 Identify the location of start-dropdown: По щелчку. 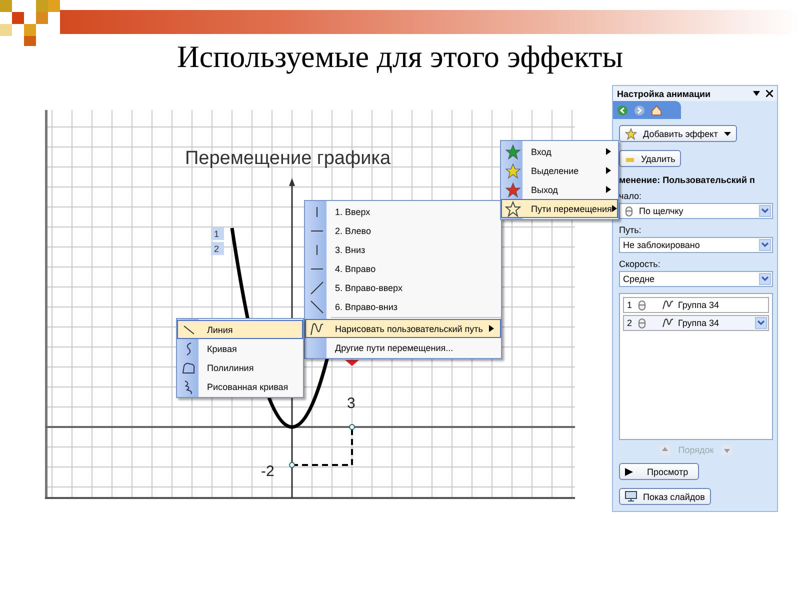
(696, 211).